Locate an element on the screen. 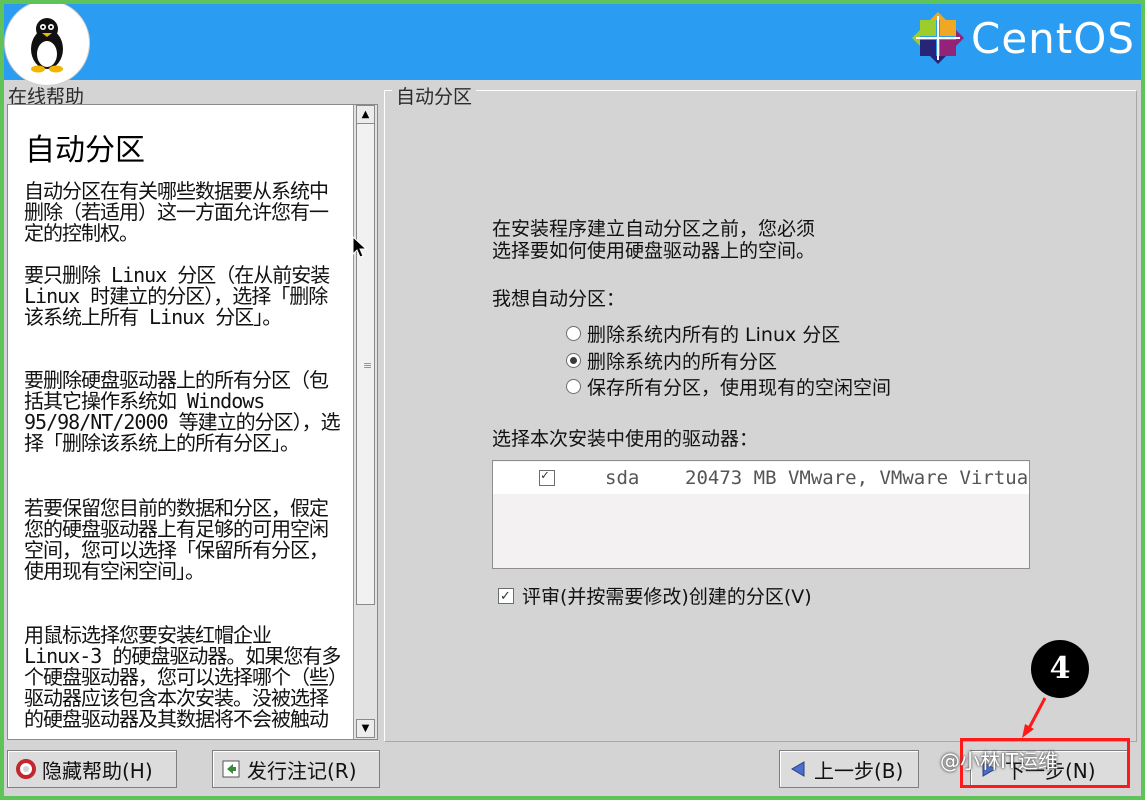  hide-help-button: 隐藏帮助(H) is located at coordinates (92, 769).